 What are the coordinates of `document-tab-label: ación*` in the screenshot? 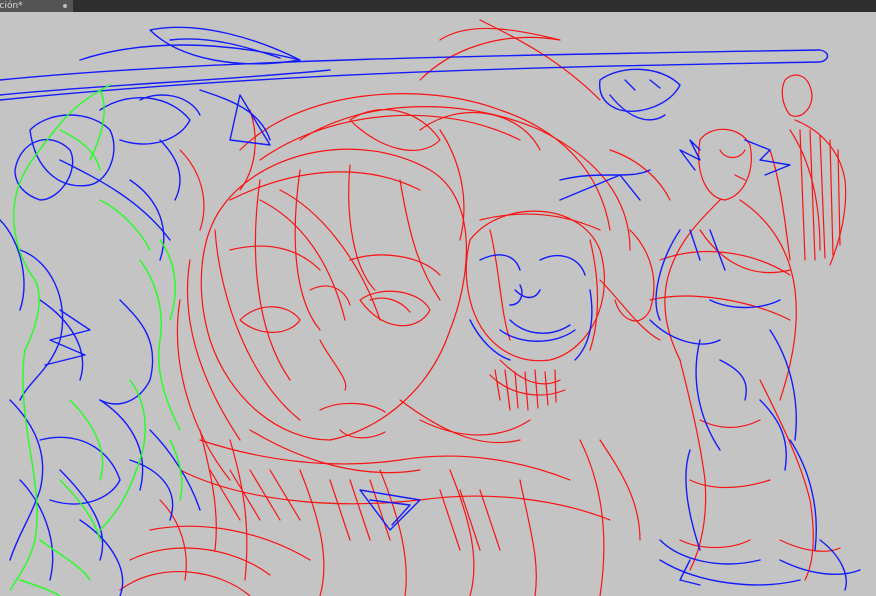 It's located at (11, 6).